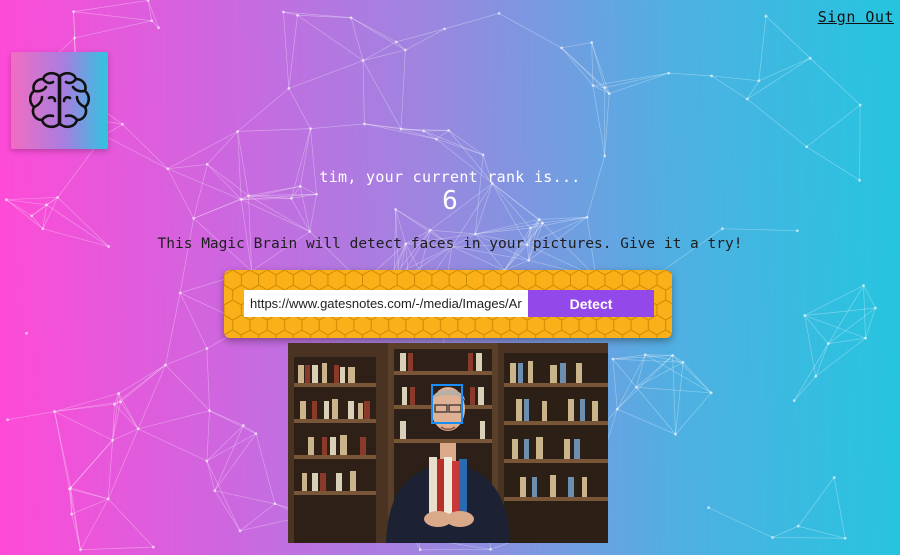 This screenshot has width=900, height=555. I want to click on logo, so click(59, 100).